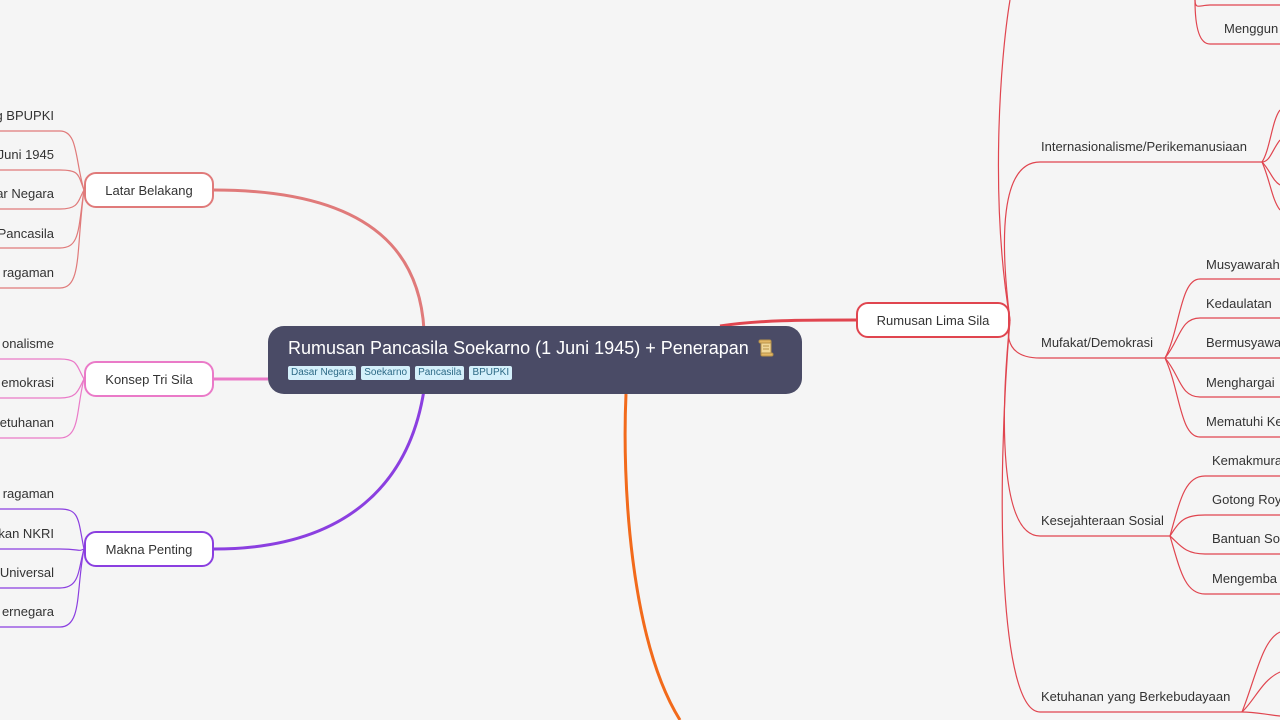  What do you see at coordinates (652, 556) in the screenshot?
I see `connector-bottom` at bounding box center [652, 556].